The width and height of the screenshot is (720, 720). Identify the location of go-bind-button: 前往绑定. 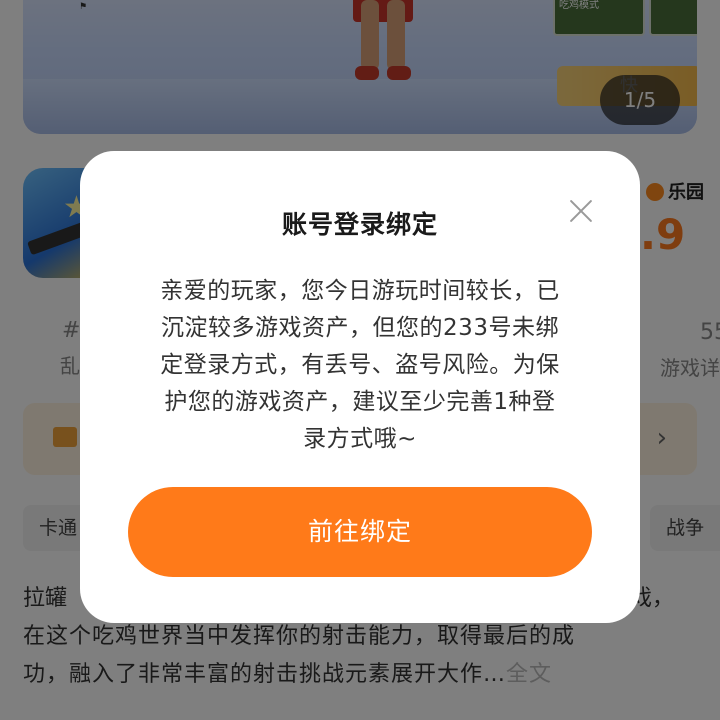
(360, 532).